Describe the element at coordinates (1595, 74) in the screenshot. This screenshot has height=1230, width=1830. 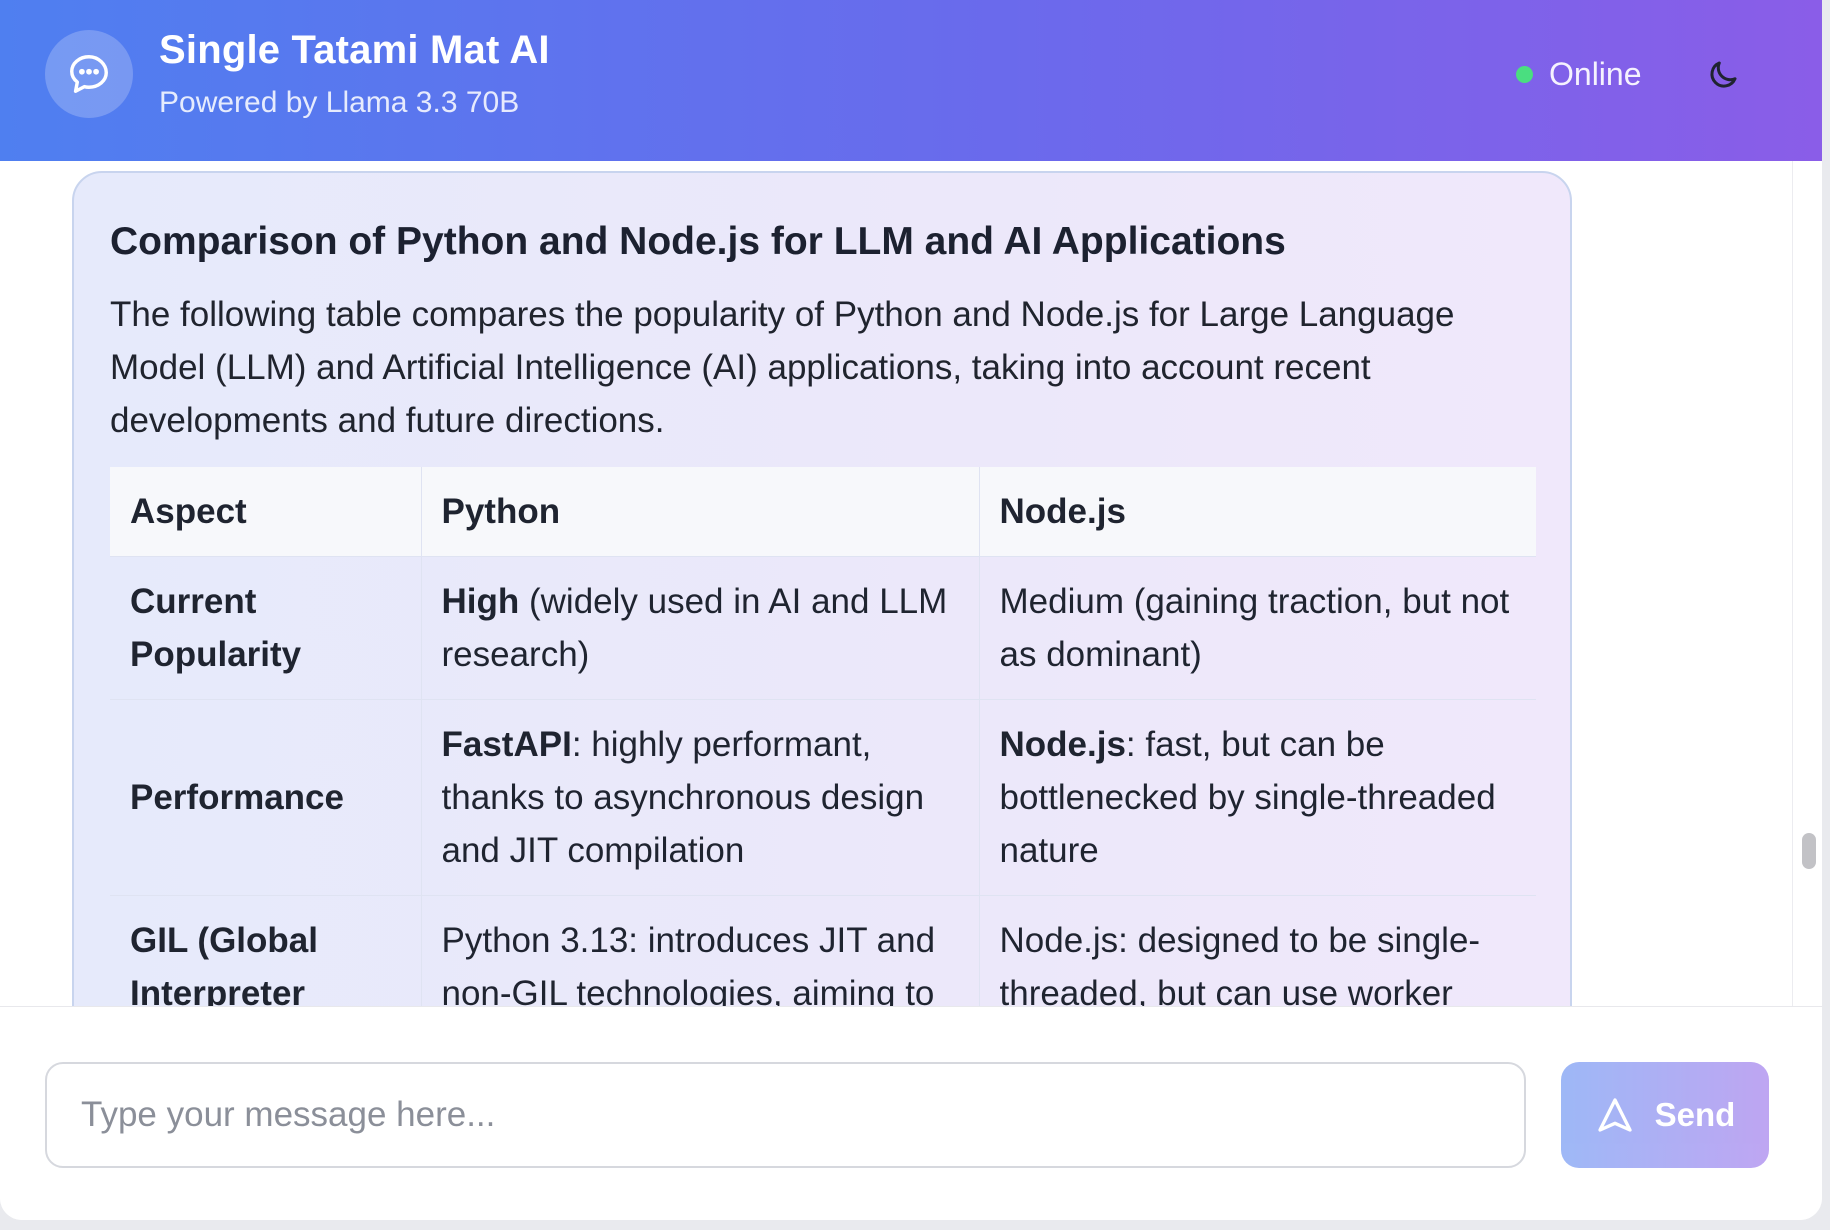
I see `status-label: Online` at that location.